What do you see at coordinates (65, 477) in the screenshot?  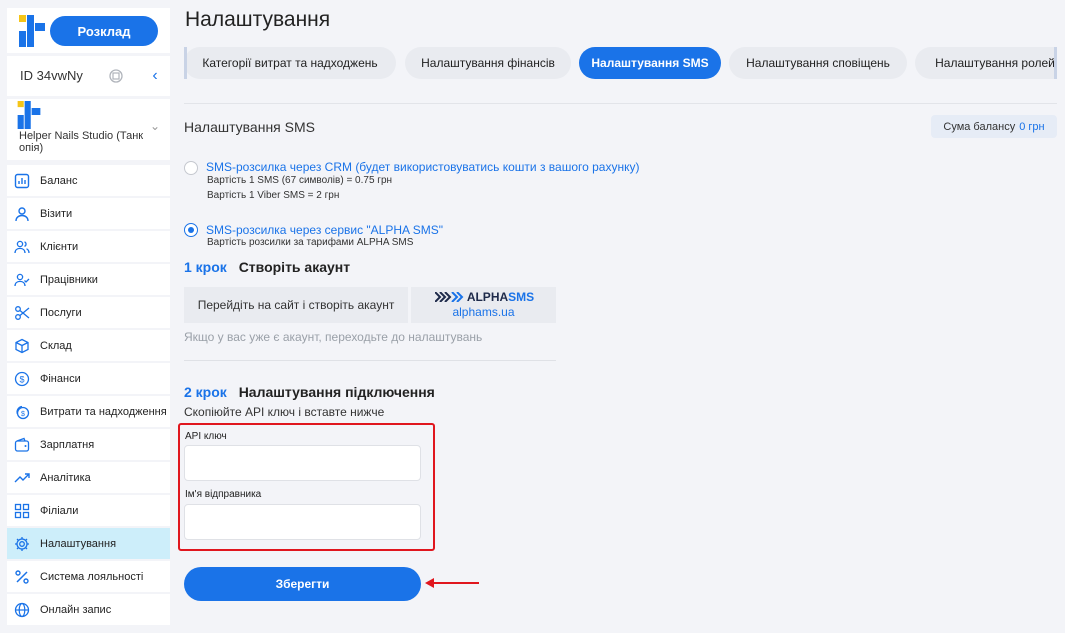 I see `sidebar-item-label: Аналітика` at bounding box center [65, 477].